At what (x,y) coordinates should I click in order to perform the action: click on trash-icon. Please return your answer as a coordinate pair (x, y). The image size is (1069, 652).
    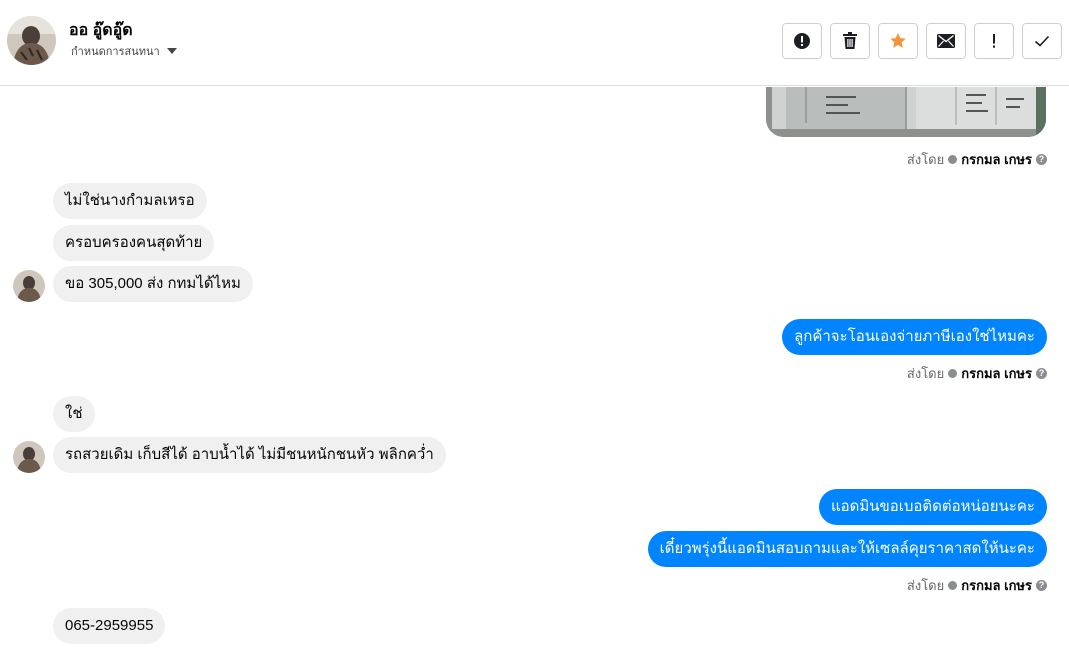
    Looking at the image, I should click on (850, 40).